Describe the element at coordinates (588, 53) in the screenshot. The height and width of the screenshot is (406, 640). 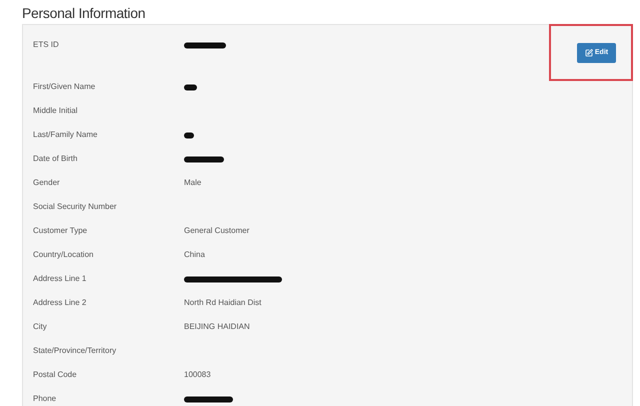
I see `edit-icon` at that location.